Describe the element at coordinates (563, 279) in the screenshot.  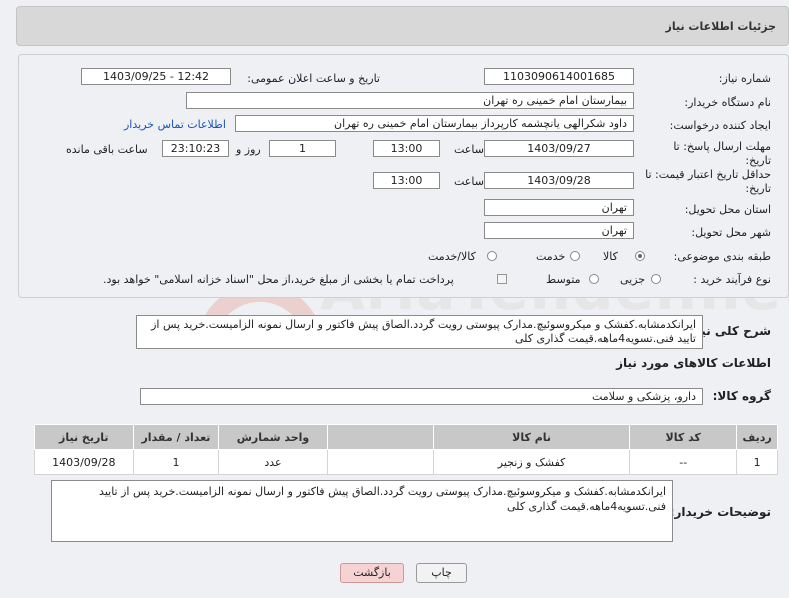
I see `process-option-medium: متوسط` at that location.